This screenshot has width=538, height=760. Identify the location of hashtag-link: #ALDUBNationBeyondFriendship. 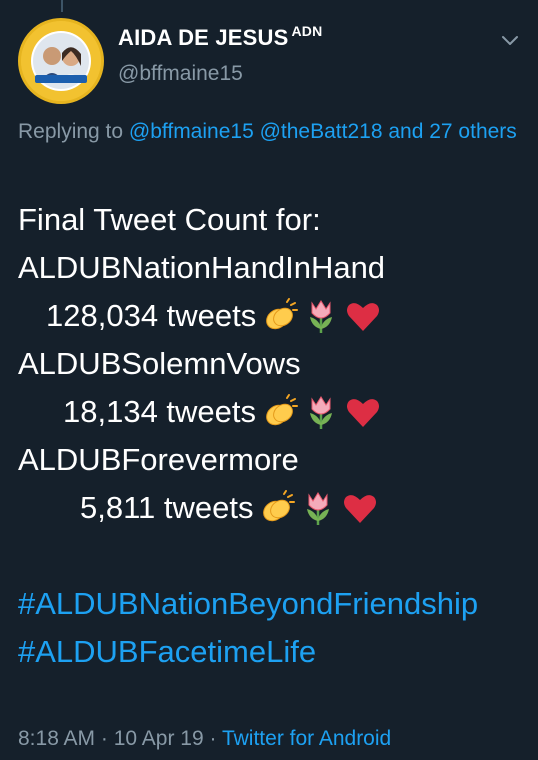
(270, 604).